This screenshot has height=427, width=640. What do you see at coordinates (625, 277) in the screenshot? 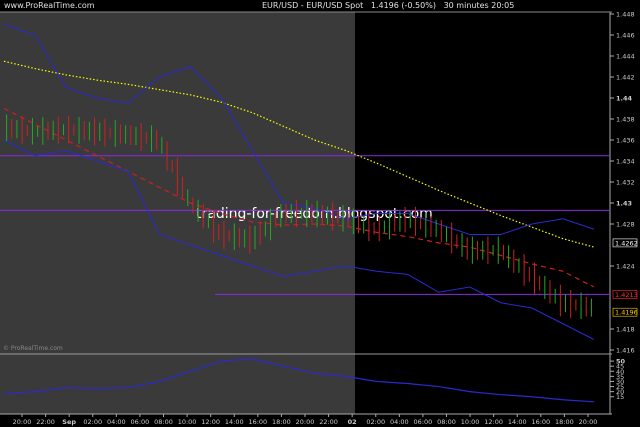
I see `price-labels: 1.4262 1.4213 1.4196` at bounding box center [625, 277].